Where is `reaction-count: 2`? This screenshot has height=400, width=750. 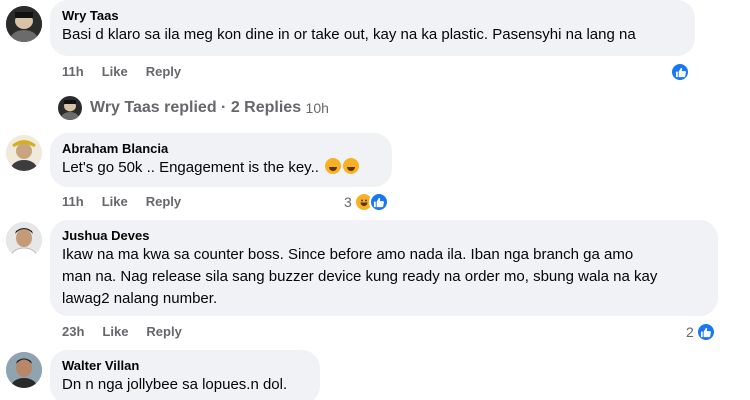
reaction-count: 2 is located at coordinates (690, 332).